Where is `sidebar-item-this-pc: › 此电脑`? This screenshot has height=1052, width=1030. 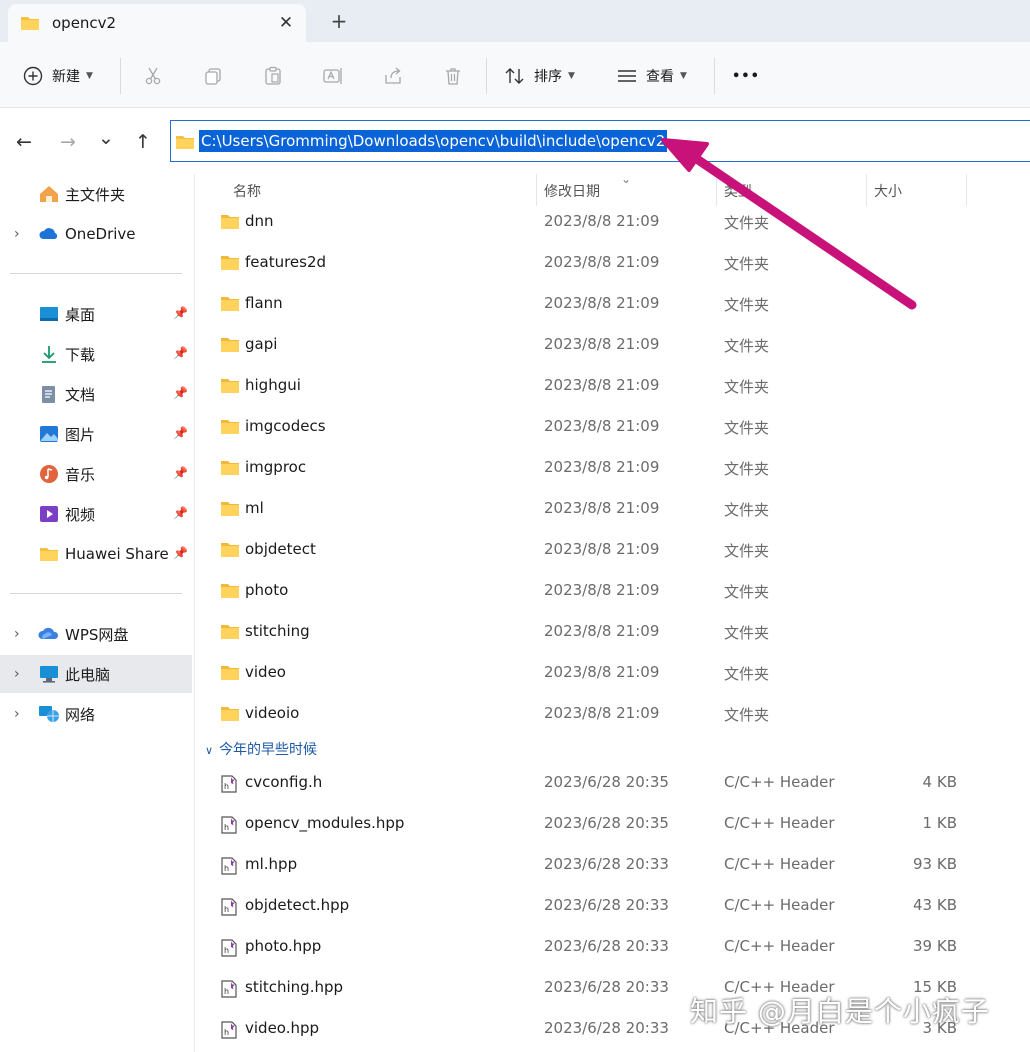 sidebar-item-this-pc: › 此电脑 is located at coordinates (96, 674).